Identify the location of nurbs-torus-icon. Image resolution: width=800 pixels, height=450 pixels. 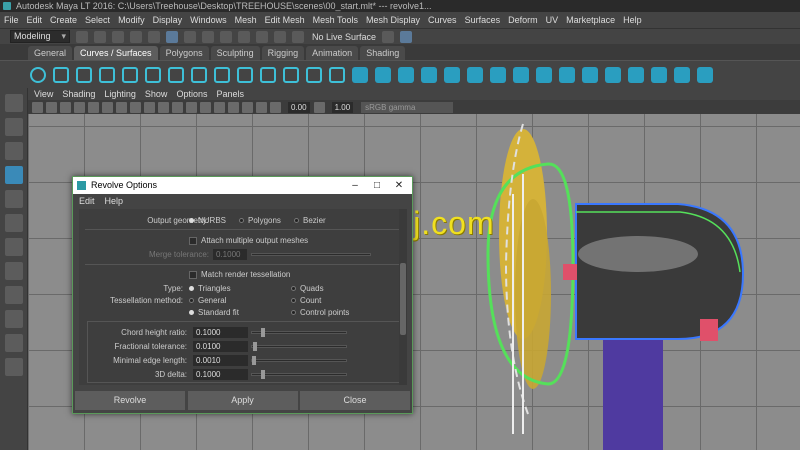
(475, 74).